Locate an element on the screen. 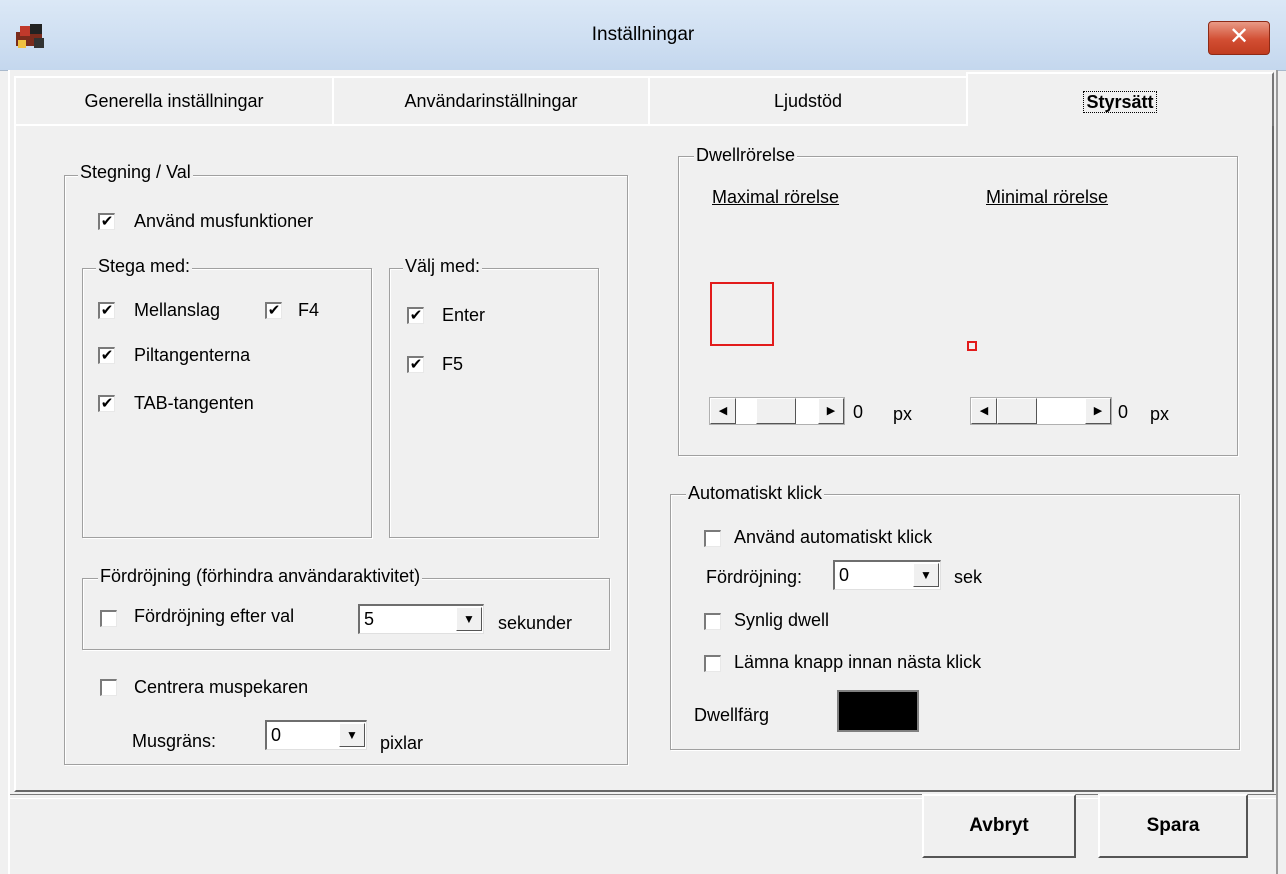 The width and height of the screenshot is (1286, 874). unit-label: sekunder is located at coordinates (535, 623).